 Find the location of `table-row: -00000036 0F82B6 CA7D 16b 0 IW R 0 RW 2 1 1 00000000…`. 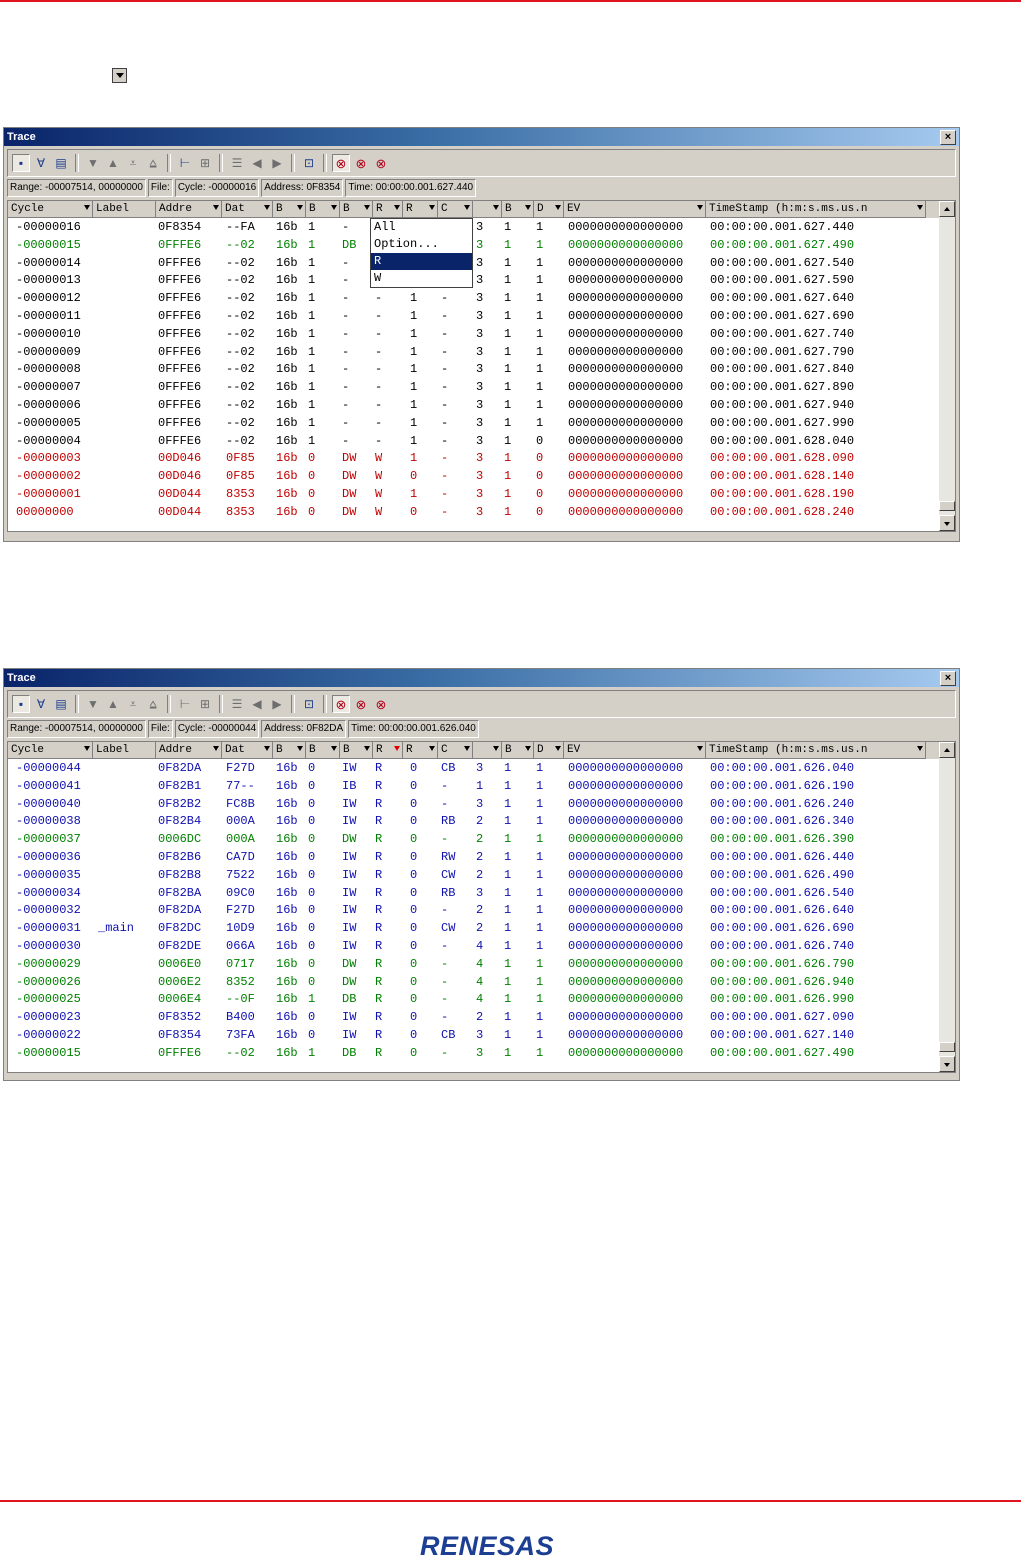

table-row: -00000036 0F82B6 CA7D 16b 0 IW R 0 RW 2 1 1 00000000… is located at coordinates (475, 857).